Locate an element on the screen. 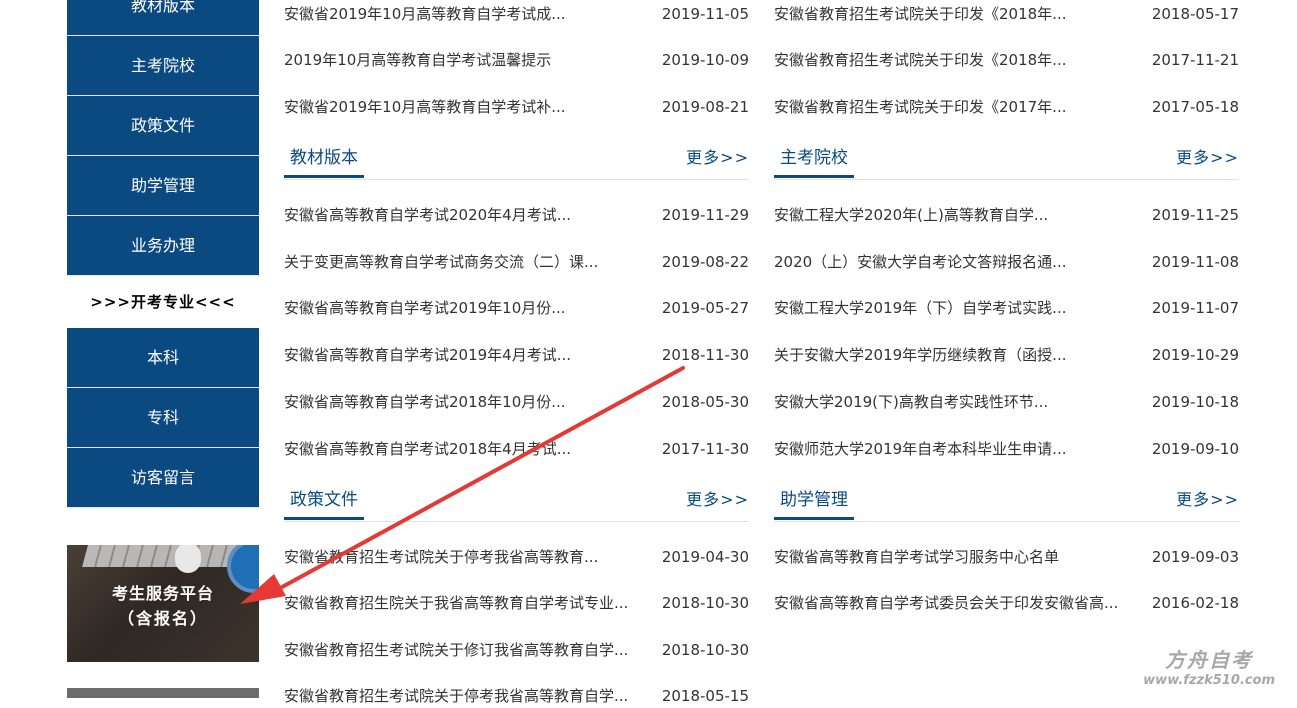 Image resolution: width=1297 pixels, height=708 pixels. banner-title: 考生服务平台 is located at coordinates (162, 593).